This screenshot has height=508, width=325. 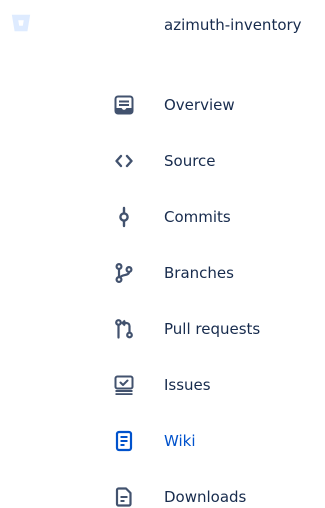 What do you see at coordinates (162, 221) in the screenshot?
I see `nav-item-commits: Commits` at bounding box center [162, 221].